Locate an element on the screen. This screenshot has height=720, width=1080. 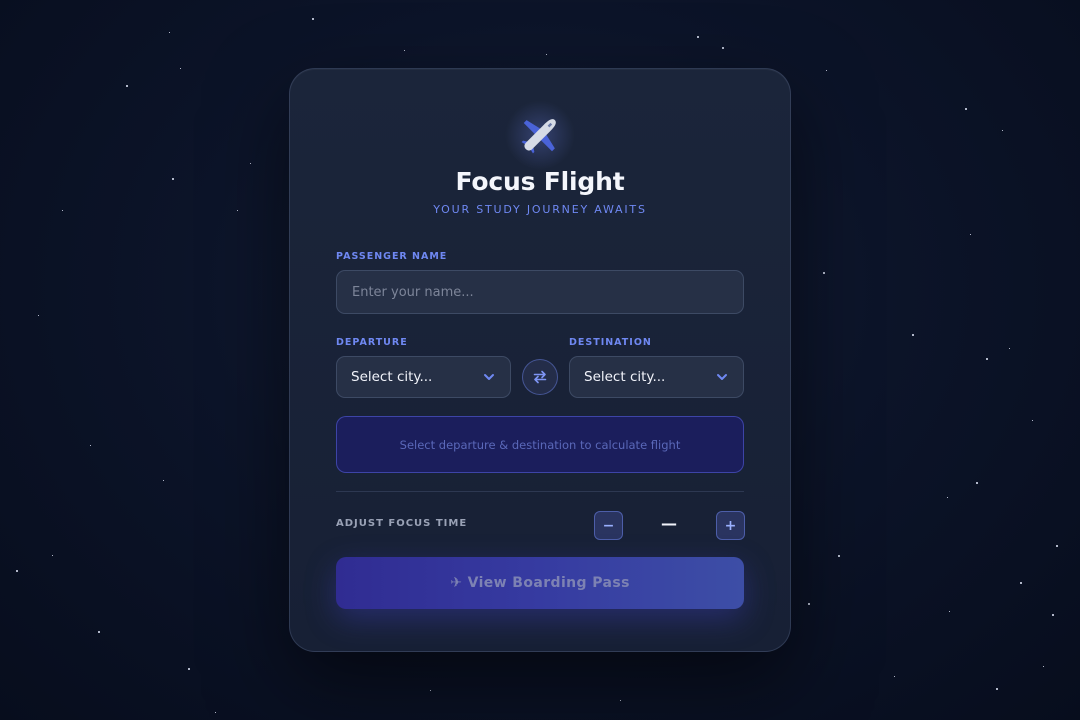
view-boarding-pass-button: ✈ View Boarding Pass is located at coordinates (540, 583).